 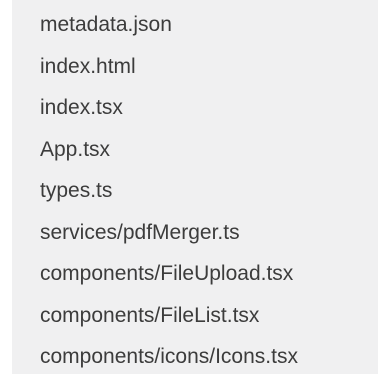 What do you see at coordinates (169, 150) in the screenshot?
I see `file-item-app-tsx: App.tsx` at bounding box center [169, 150].